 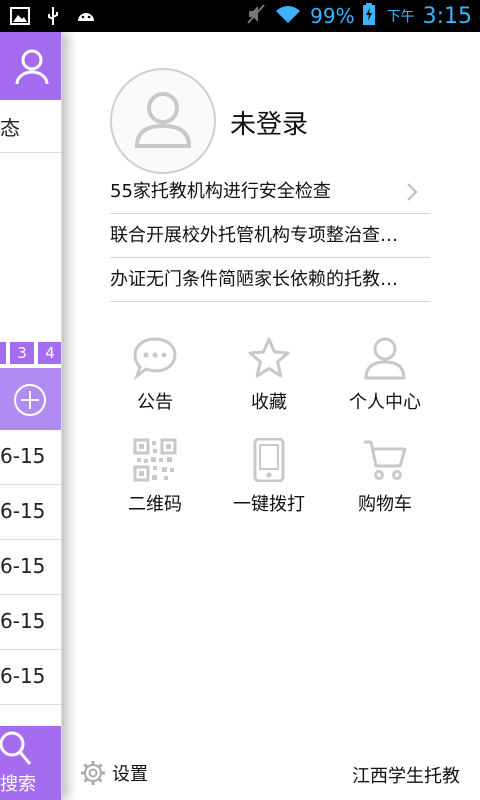 I want to click on settings-button: 设置, so click(x=114, y=773).